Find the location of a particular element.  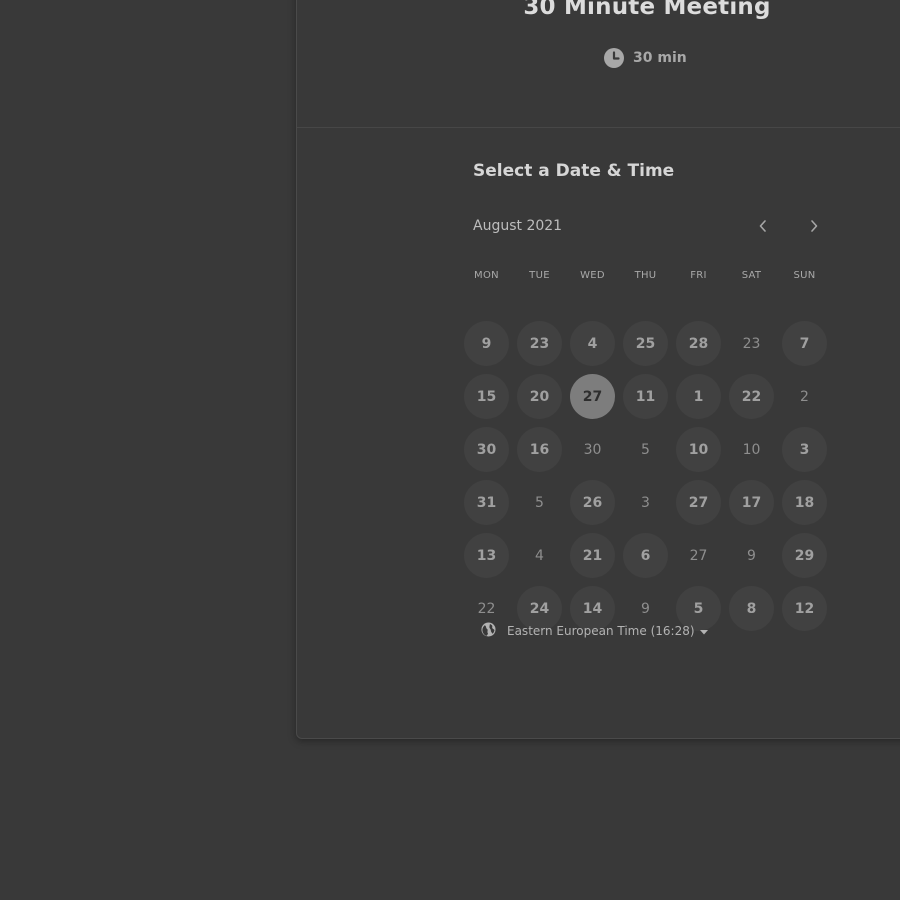

day-cell: 17 is located at coordinates (751, 502).